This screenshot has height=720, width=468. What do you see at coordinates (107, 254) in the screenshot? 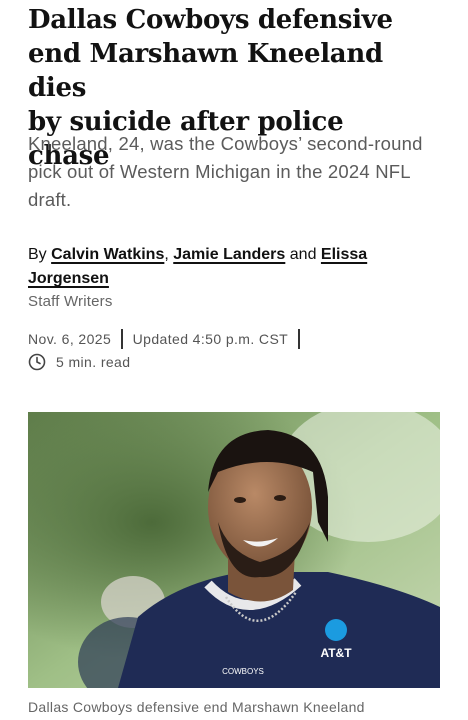
I see `author-link-calvin-watkins: Calvin Watkins` at bounding box center [107, 254].